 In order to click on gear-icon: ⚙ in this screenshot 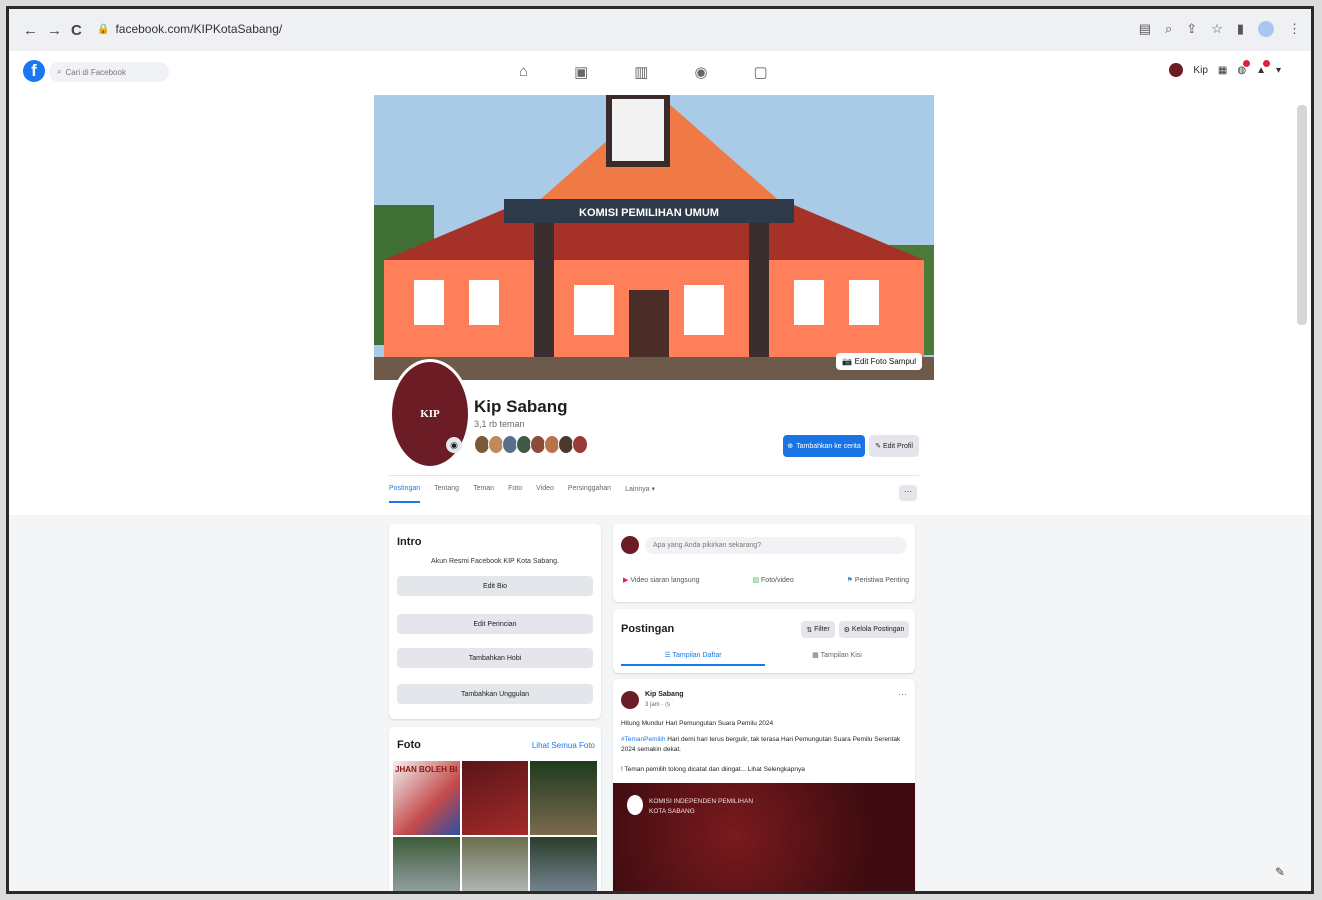, I will do `click(846, 630)`.